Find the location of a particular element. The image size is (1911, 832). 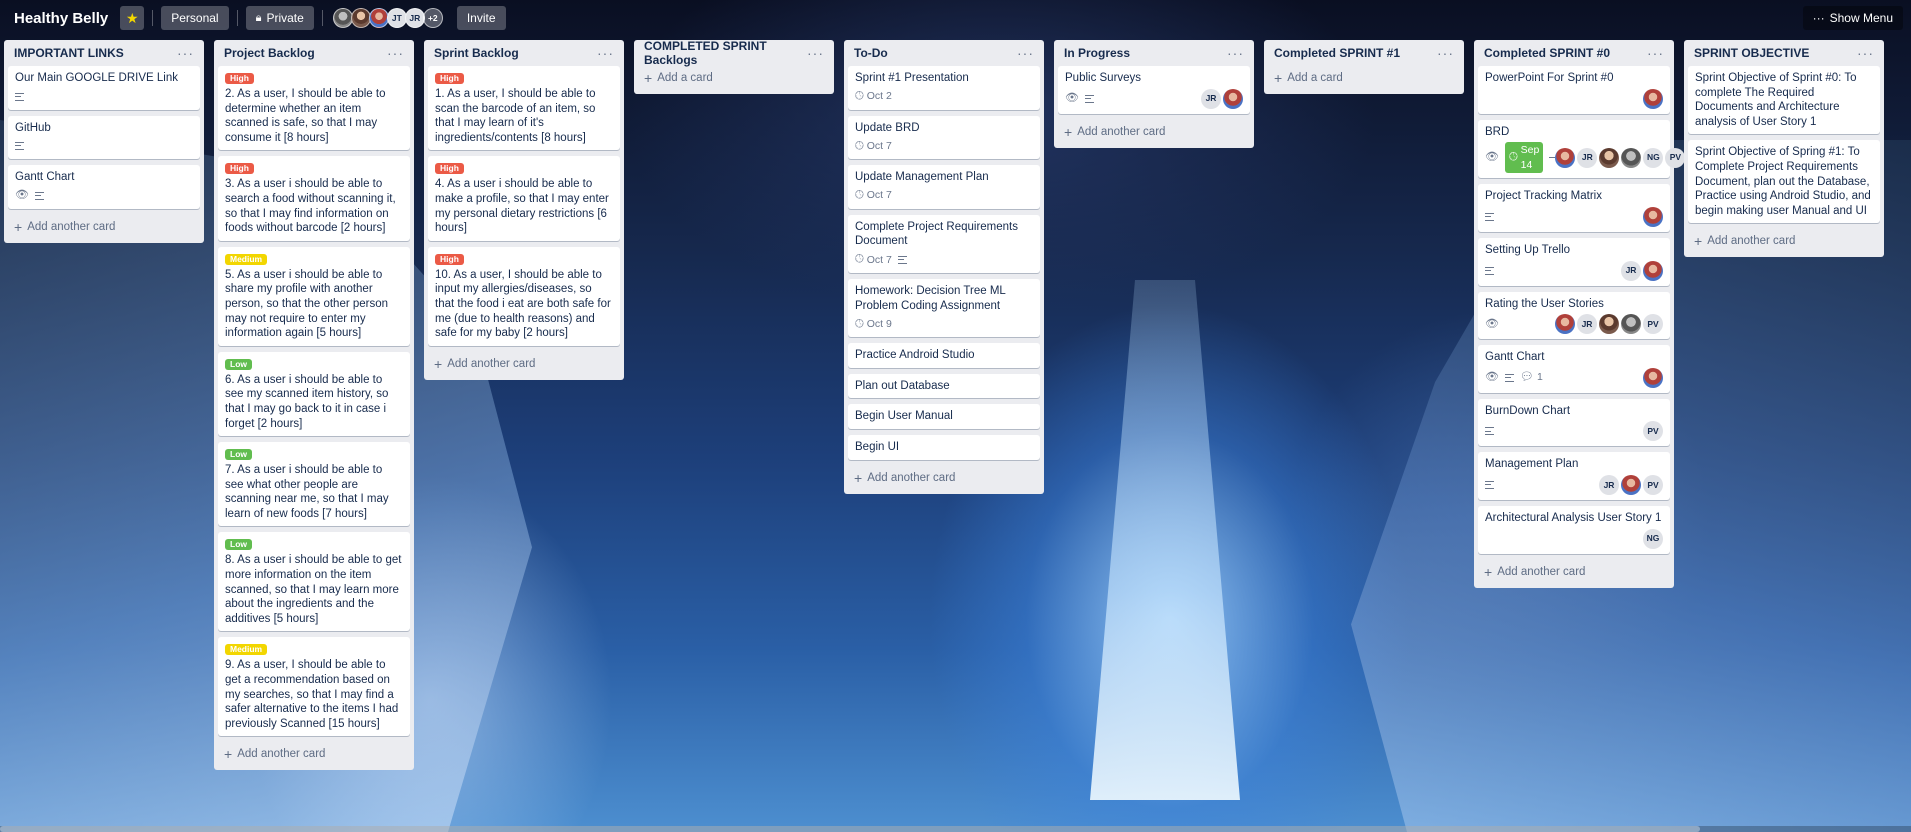

scrollbar-thumb is located at coordinates (850, 829).